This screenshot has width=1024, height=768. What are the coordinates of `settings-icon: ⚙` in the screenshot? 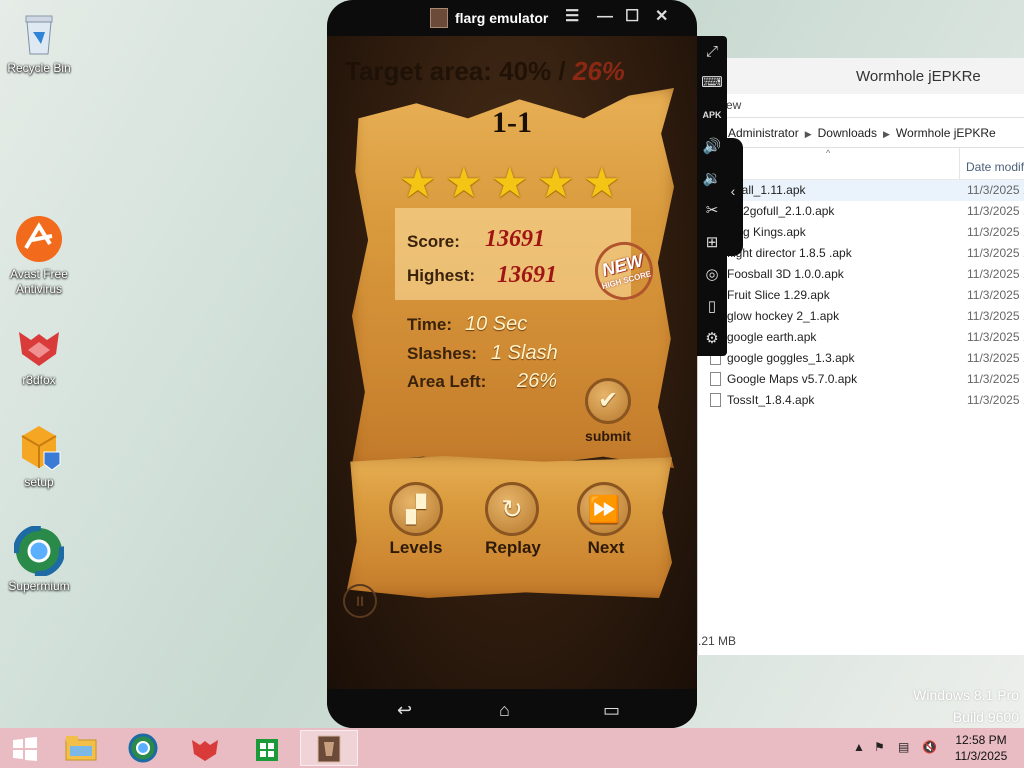 It's located at (712, 339).